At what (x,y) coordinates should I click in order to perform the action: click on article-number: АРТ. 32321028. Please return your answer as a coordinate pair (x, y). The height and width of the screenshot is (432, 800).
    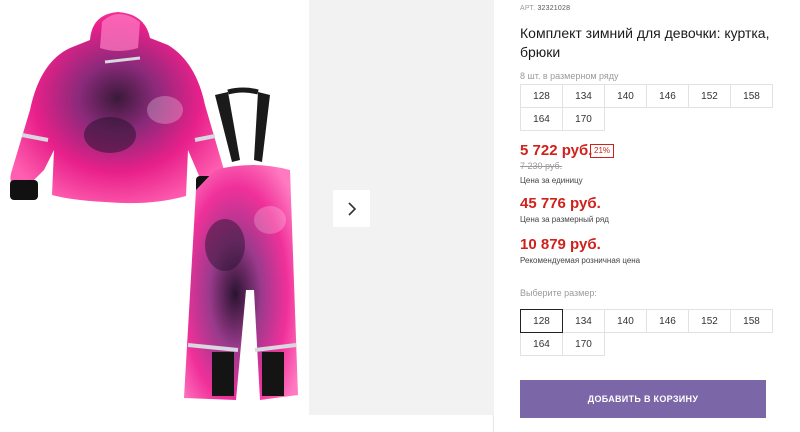
    Looking at the image, I should click on (545, 8).